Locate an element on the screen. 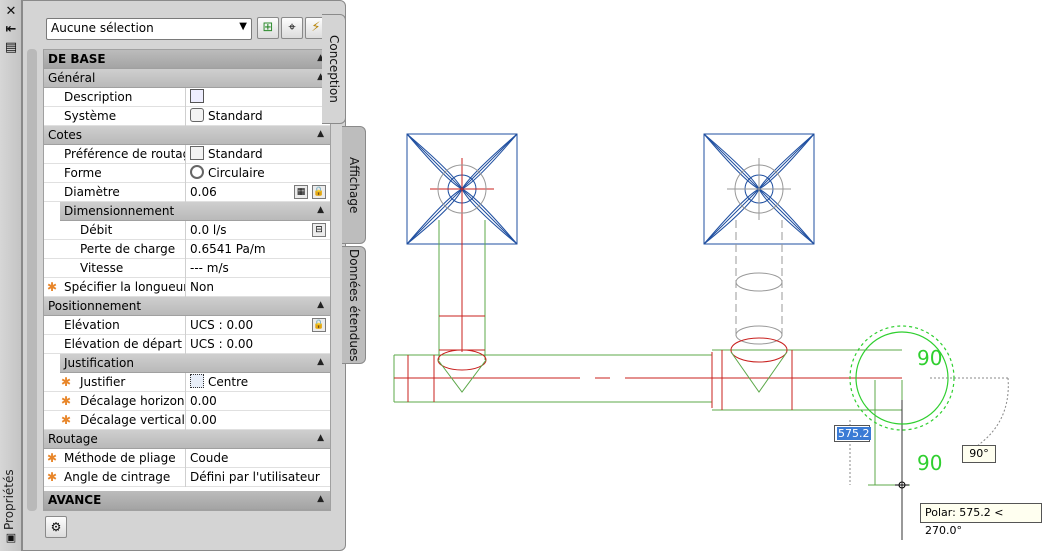 This screenshot has height=551, width=1043. property-row-forme: Forme Circulaire is located at coordinates (187, 173).